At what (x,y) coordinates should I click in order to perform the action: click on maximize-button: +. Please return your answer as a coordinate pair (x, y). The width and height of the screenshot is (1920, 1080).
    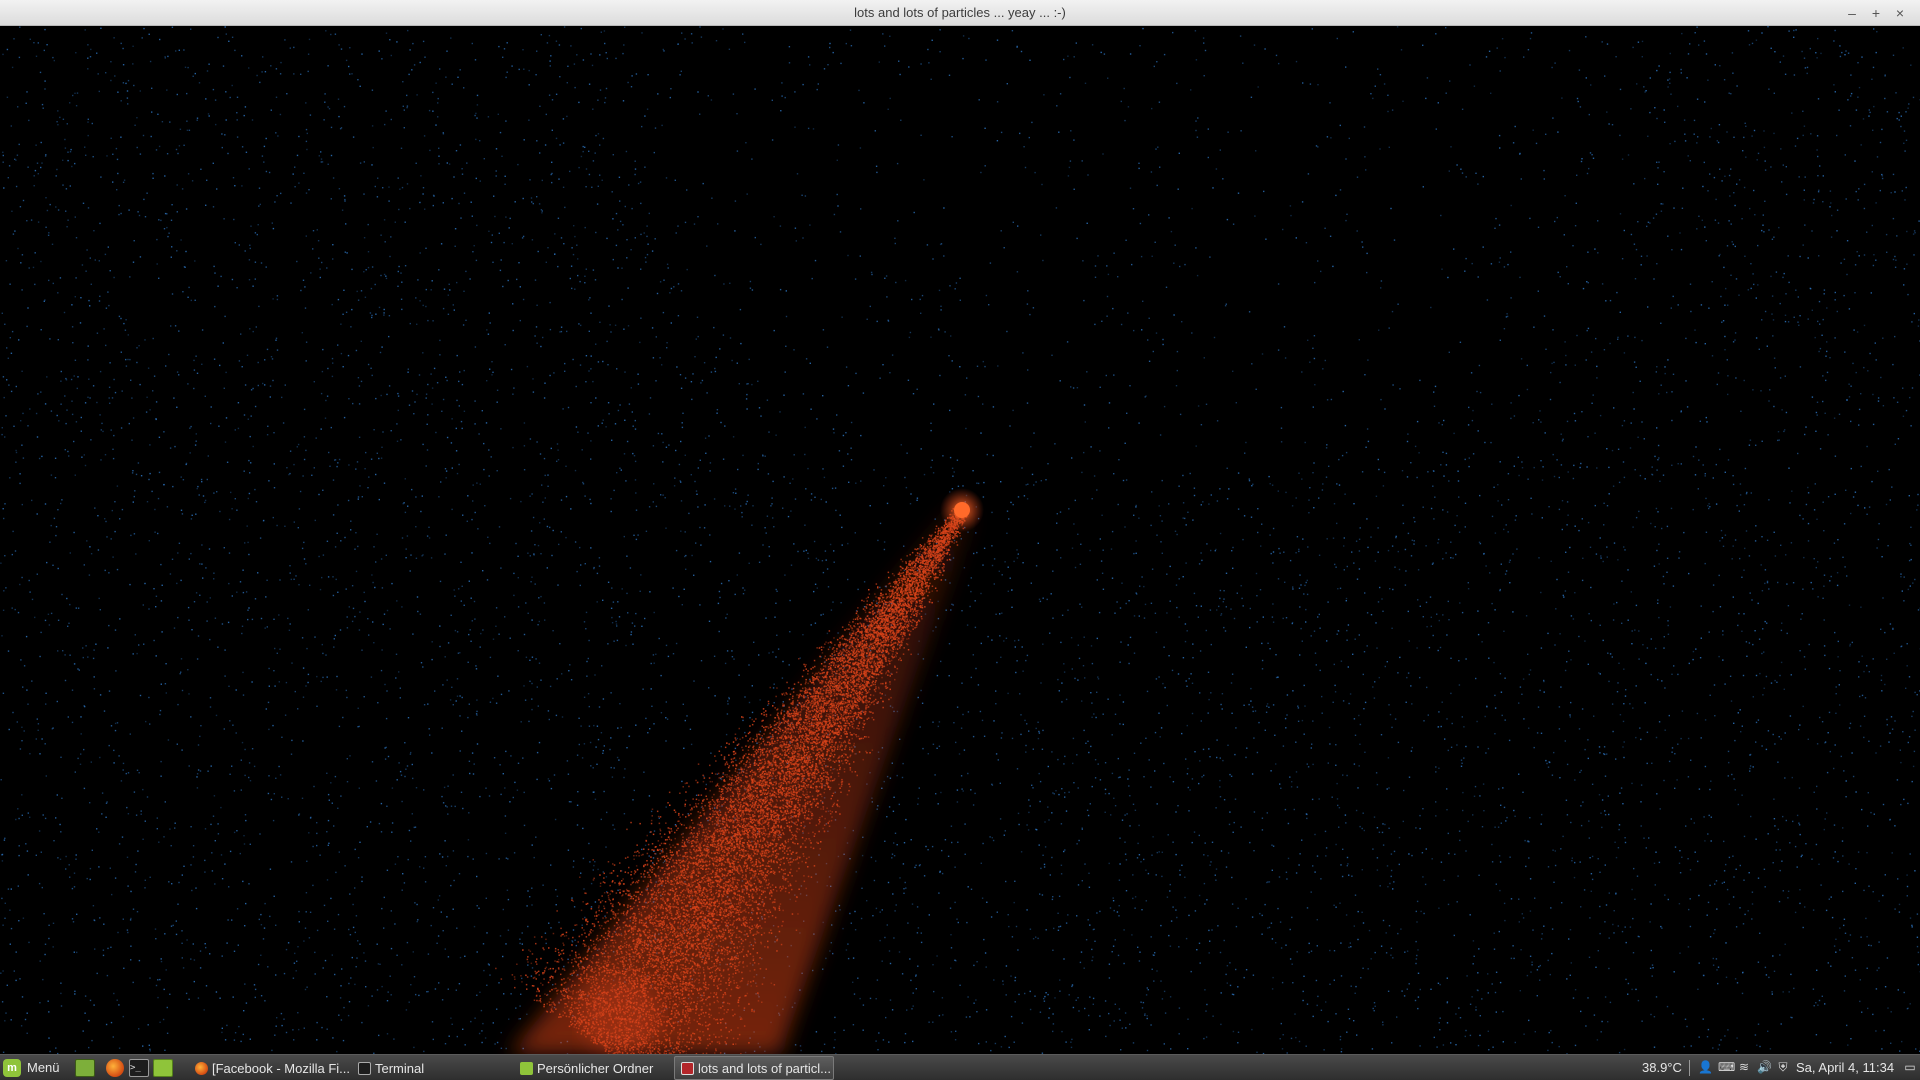
    Looking at the image, I should click on (1876, 13).